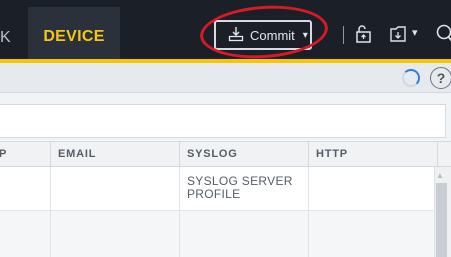  I want to click on help-icon: ?, so click(440, 78).